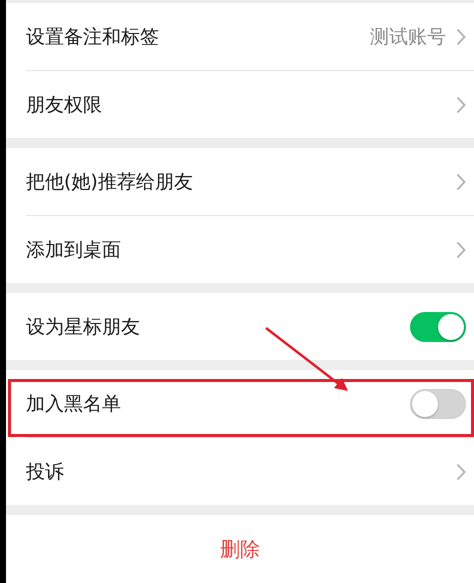 The width and height of the screenshot is (474, 583). I want to click on settings-item: 投诉, so click(250, 471).